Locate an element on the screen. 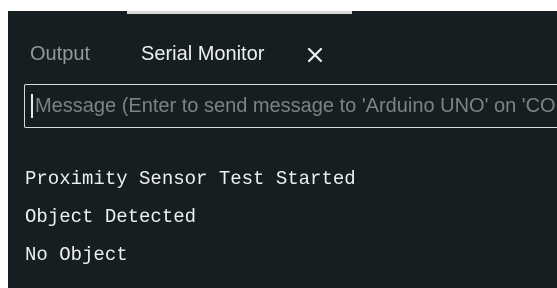 This screenshot has height=288, width=557. active-tab-indicator is located at coordinates (239, 12).